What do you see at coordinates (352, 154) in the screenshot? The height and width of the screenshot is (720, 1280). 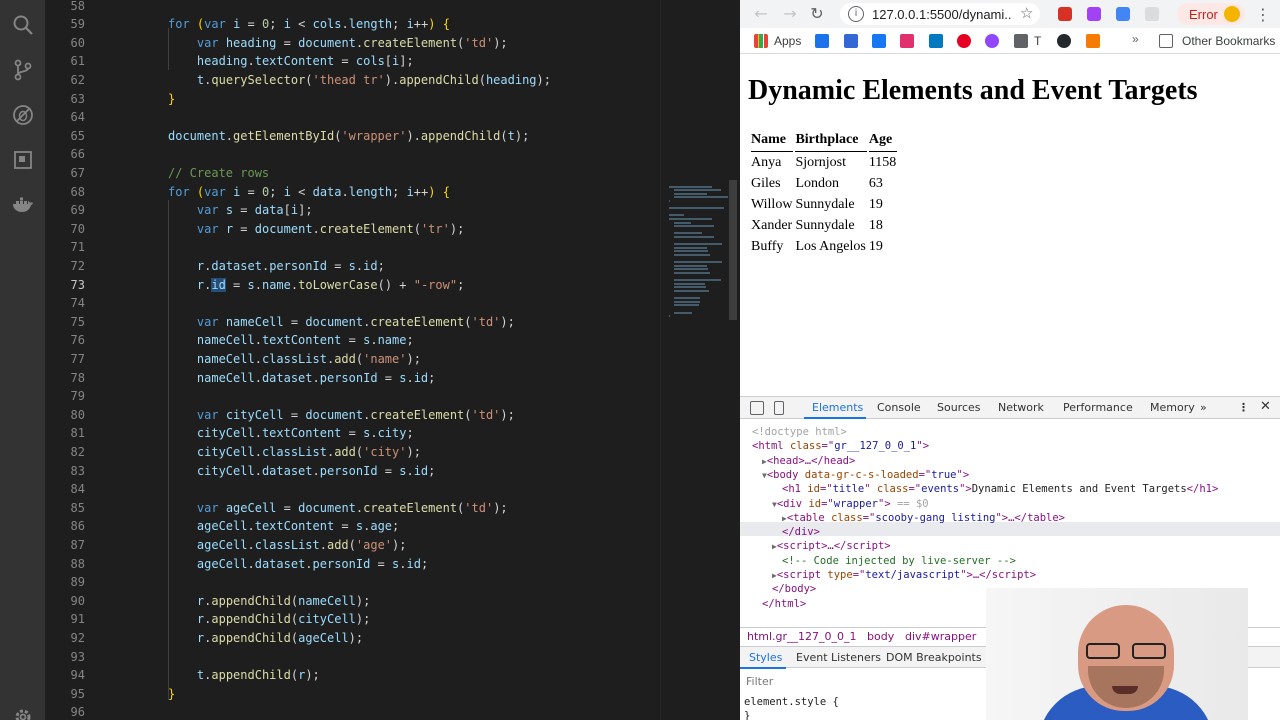 I see `code-line: 66` at bounding box center [352, 154].